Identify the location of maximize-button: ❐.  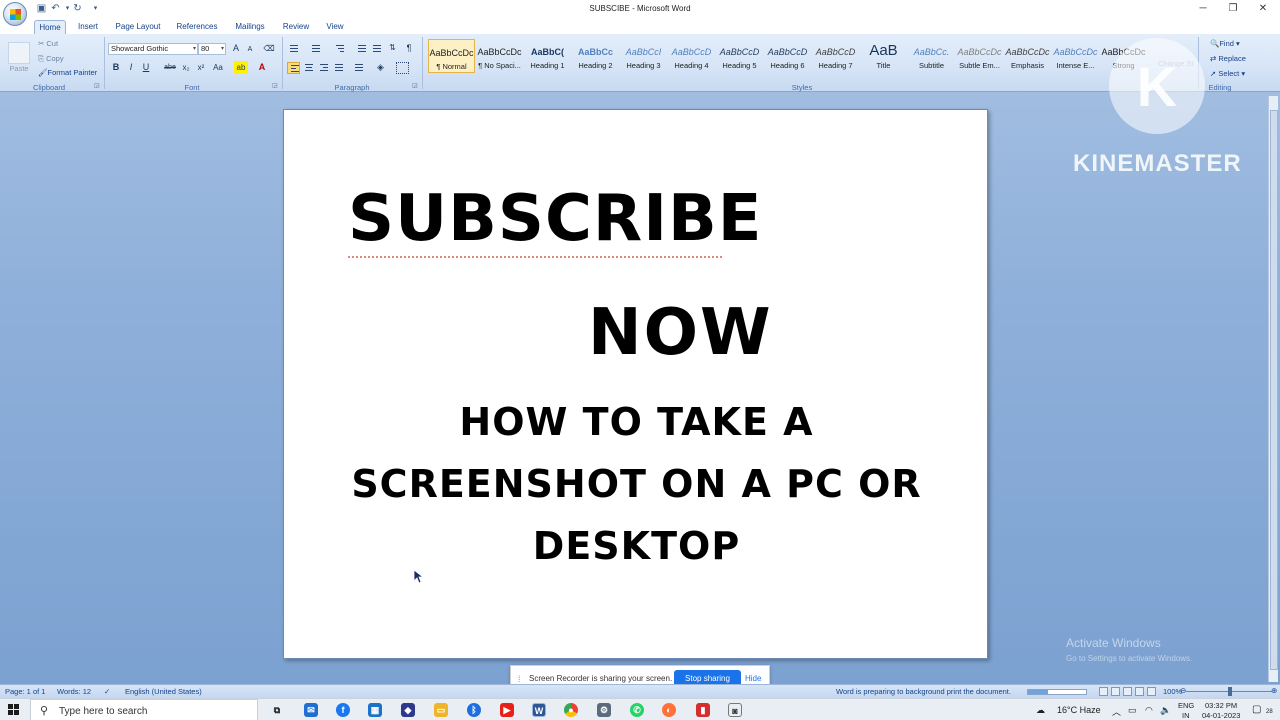
(1233, 9).